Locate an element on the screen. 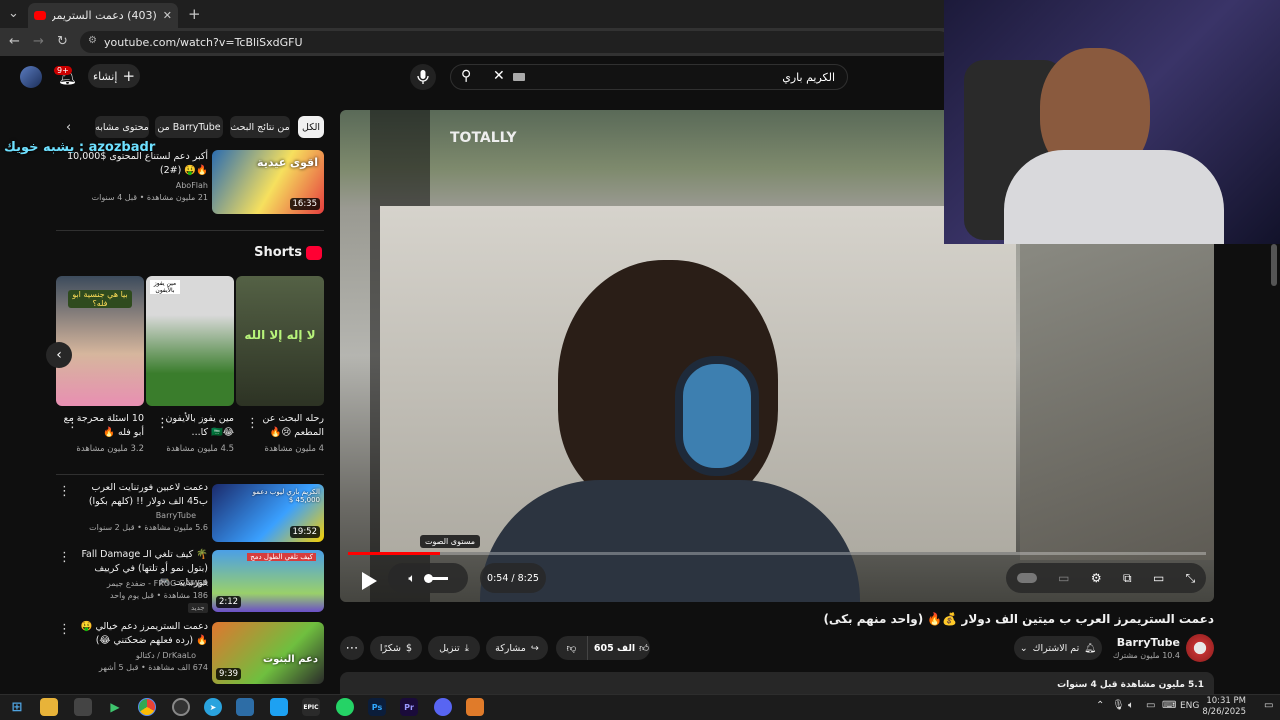 This screenshot has width=1280, height=720. play-button is located at coordinates (369, 581).